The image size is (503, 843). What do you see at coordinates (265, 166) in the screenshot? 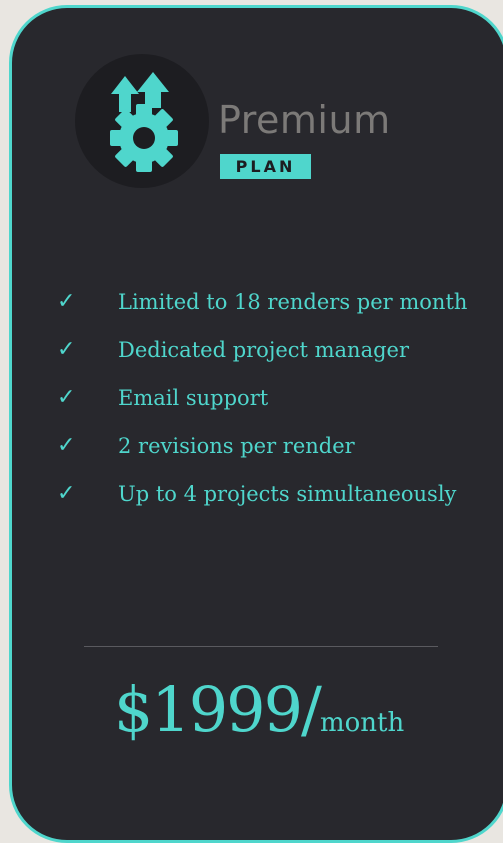
I see `plan-badge: PLAN` at bounding box center [265, 166].